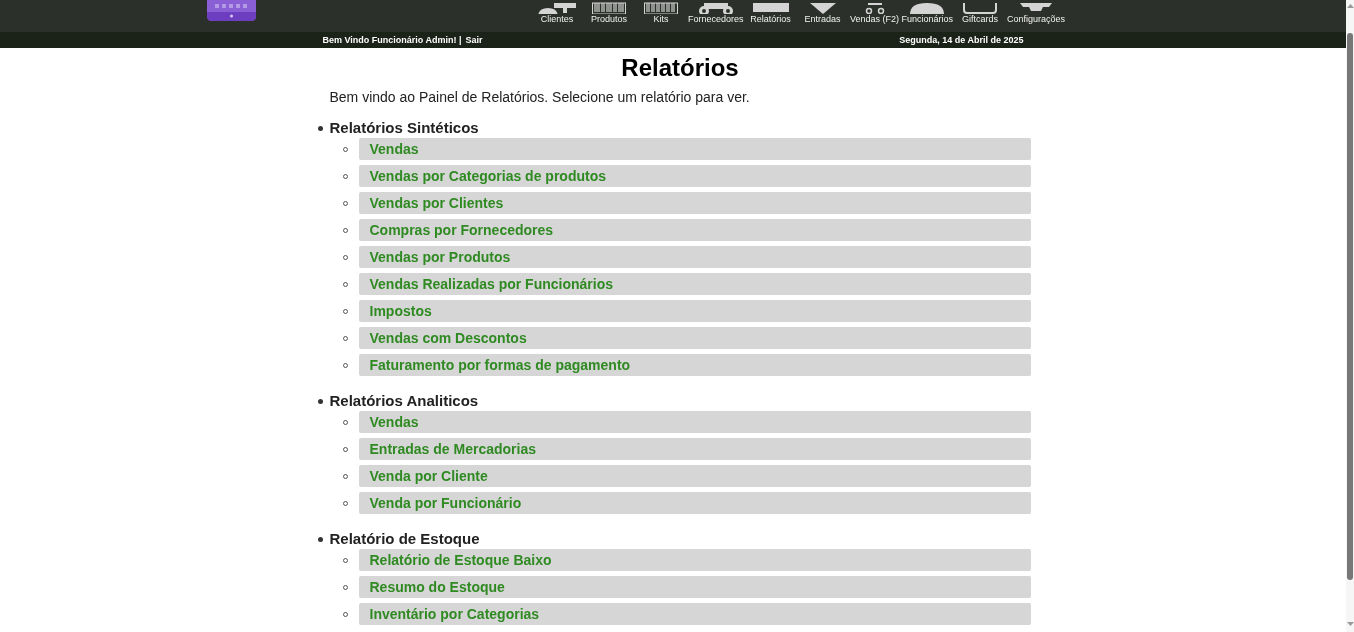 The height and width of the screenshot is (632, 1354). Describe the element at coordinates (694, 365) in the screenshot. I see `report-link: Faturamento por formas de pagamento` at that location.